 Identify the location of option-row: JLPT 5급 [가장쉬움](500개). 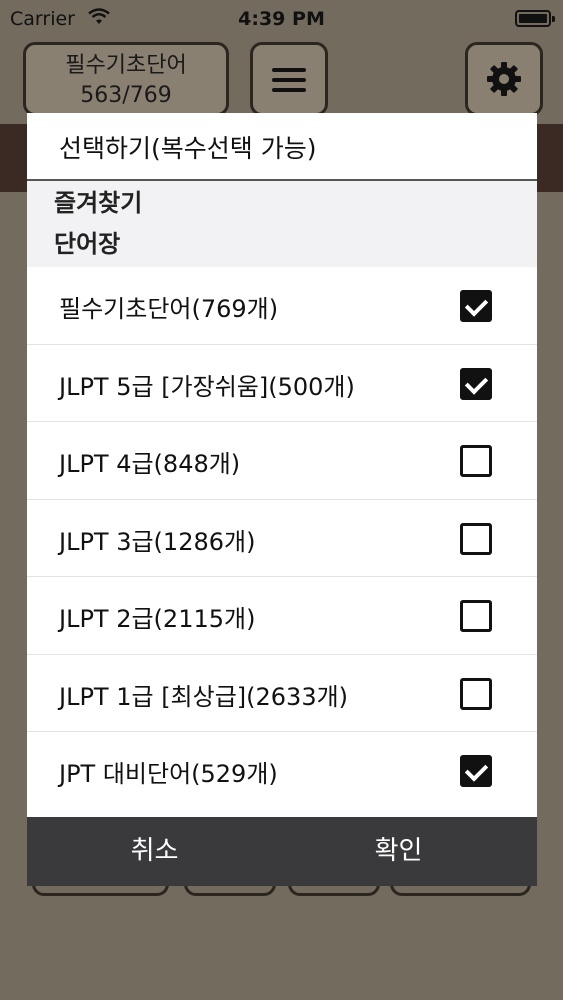
(282, 383).